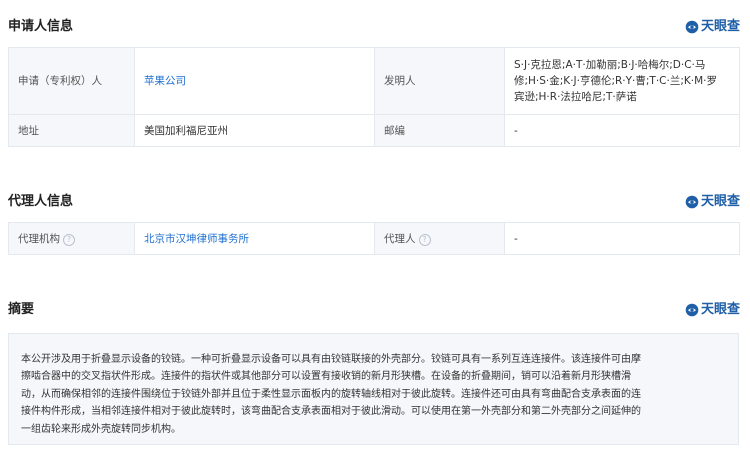  I want to click on inventor-line: 修;H·S·金;K·J·亨德伦;R·Y·曹;T·C·兰;K·M·罗, so click(616, 81).